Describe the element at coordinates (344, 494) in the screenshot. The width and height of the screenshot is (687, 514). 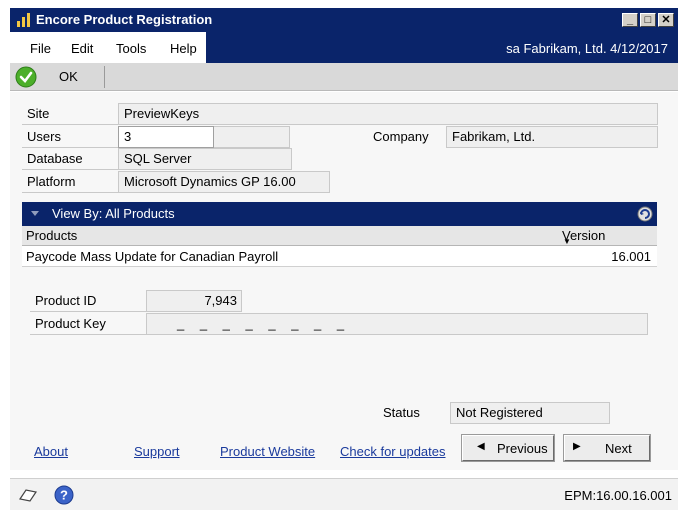
I see `status-bar: ? EPM:16.00.16.001` at that location.